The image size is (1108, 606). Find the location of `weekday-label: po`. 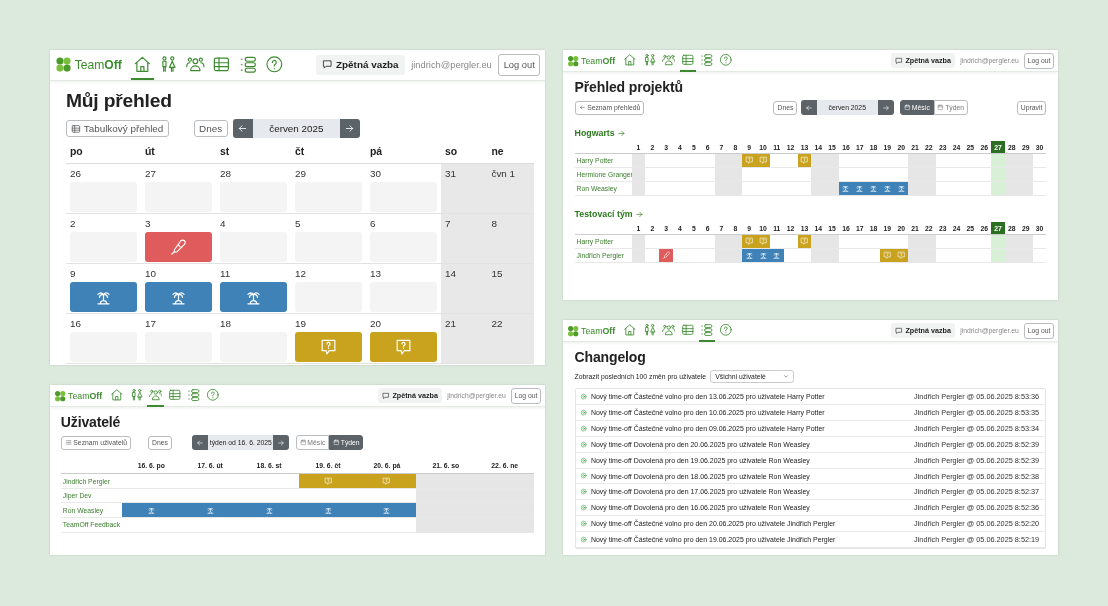

weekday-label: po is located at coordinates (103, 155).